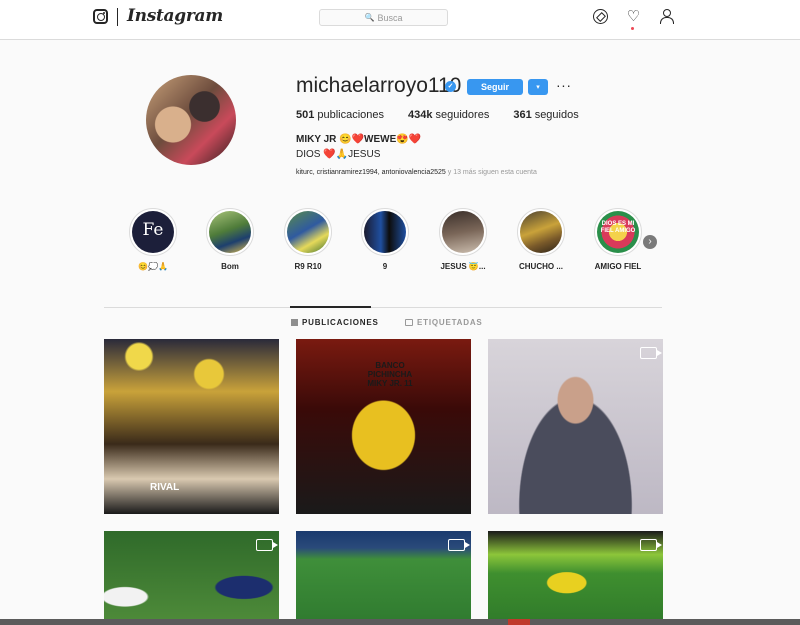  Describe the element at coordinates (369, 17) in the screenshot. I see `search-icon: 🔍` at that location.